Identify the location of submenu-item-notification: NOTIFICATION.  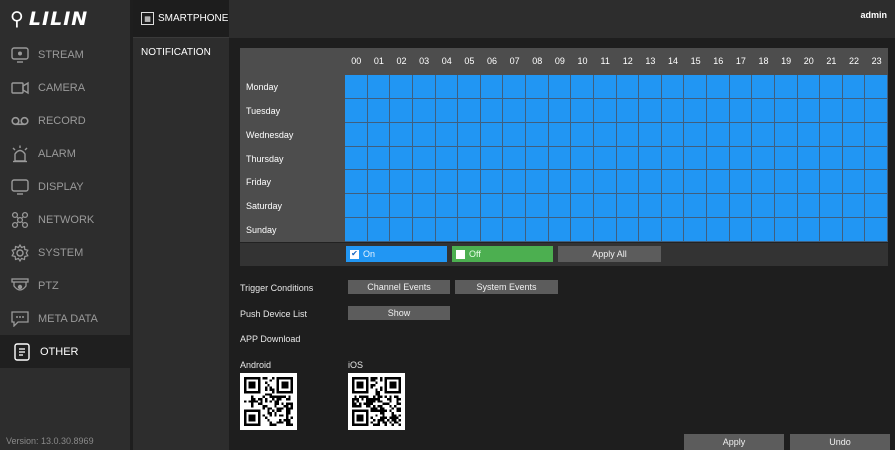
(181, 52).